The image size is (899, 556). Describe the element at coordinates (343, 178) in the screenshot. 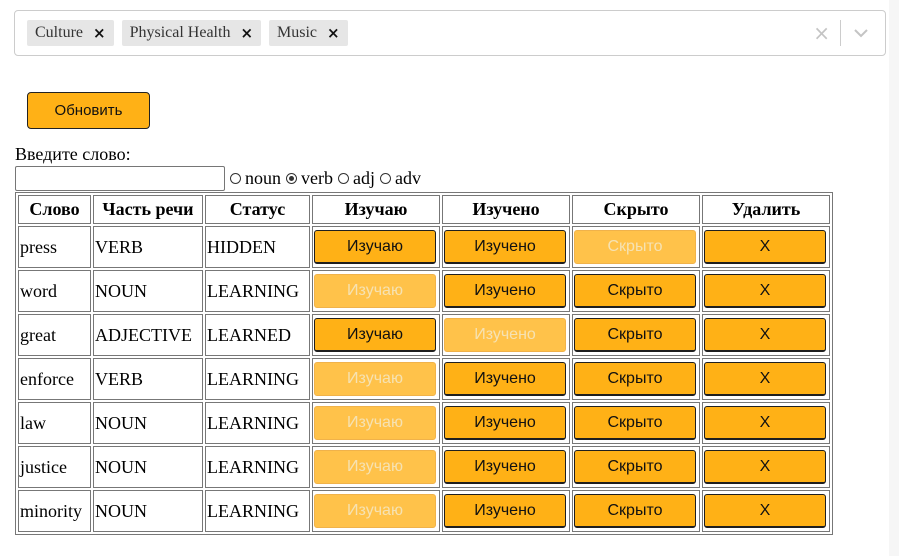

I see `radio-adj-button` at that location.